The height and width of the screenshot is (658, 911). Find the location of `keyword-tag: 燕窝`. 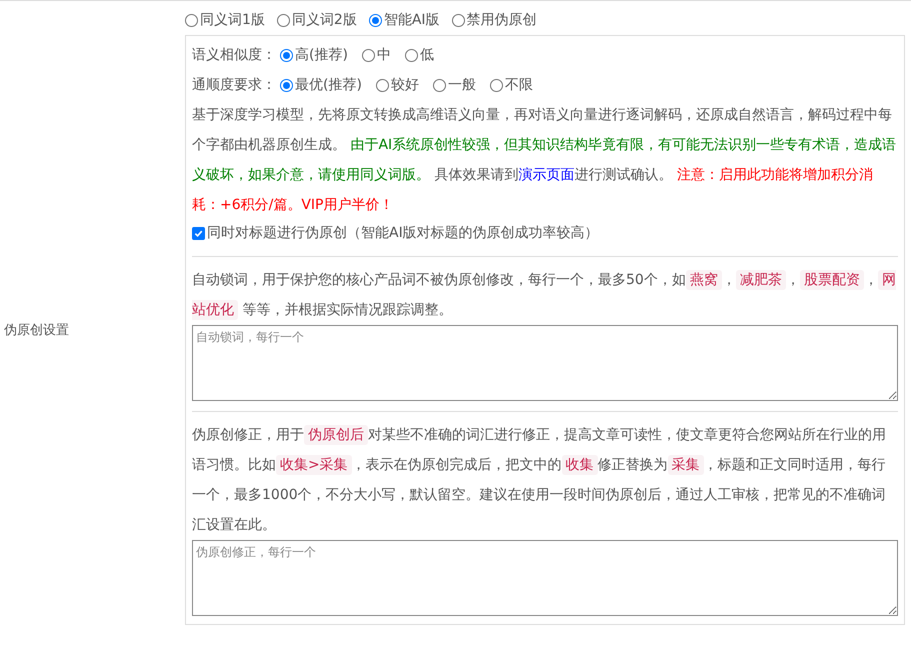

keyword-tag: 燕窝 is located at coordinates (704, 280).